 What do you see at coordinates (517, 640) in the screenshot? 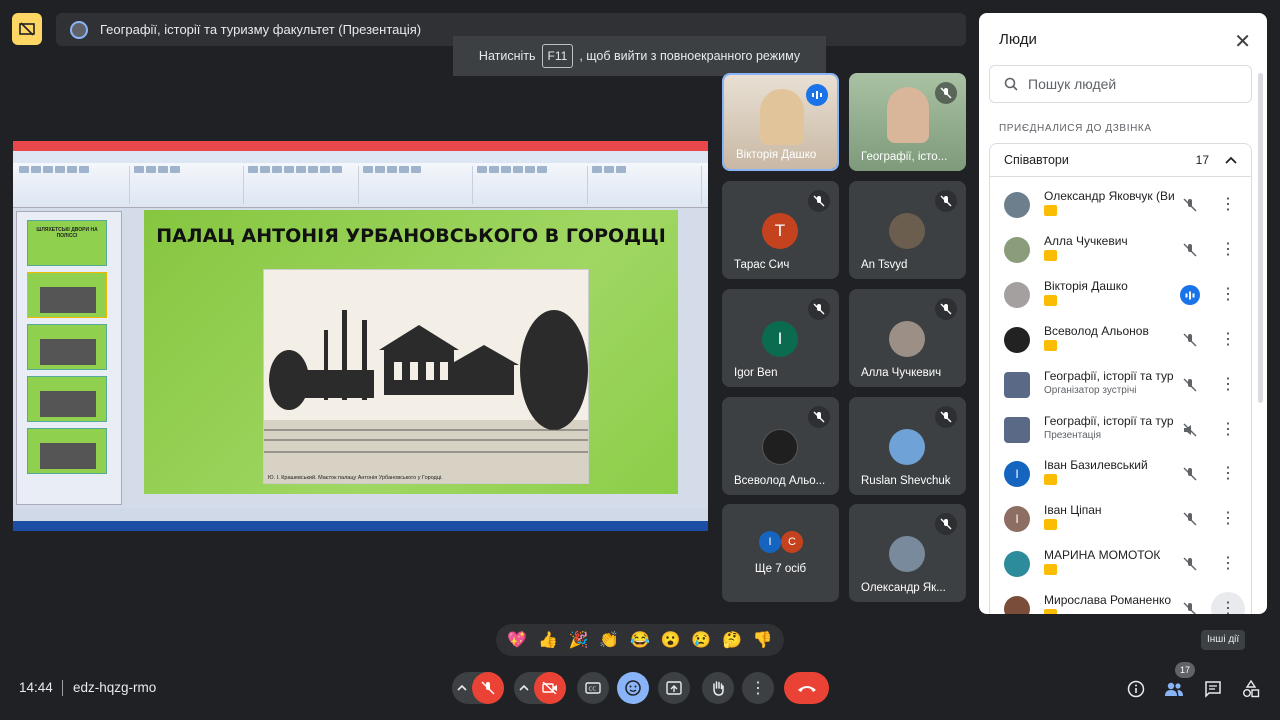
I see `reaction-heart: 💖` at bounding box center [517, 640].